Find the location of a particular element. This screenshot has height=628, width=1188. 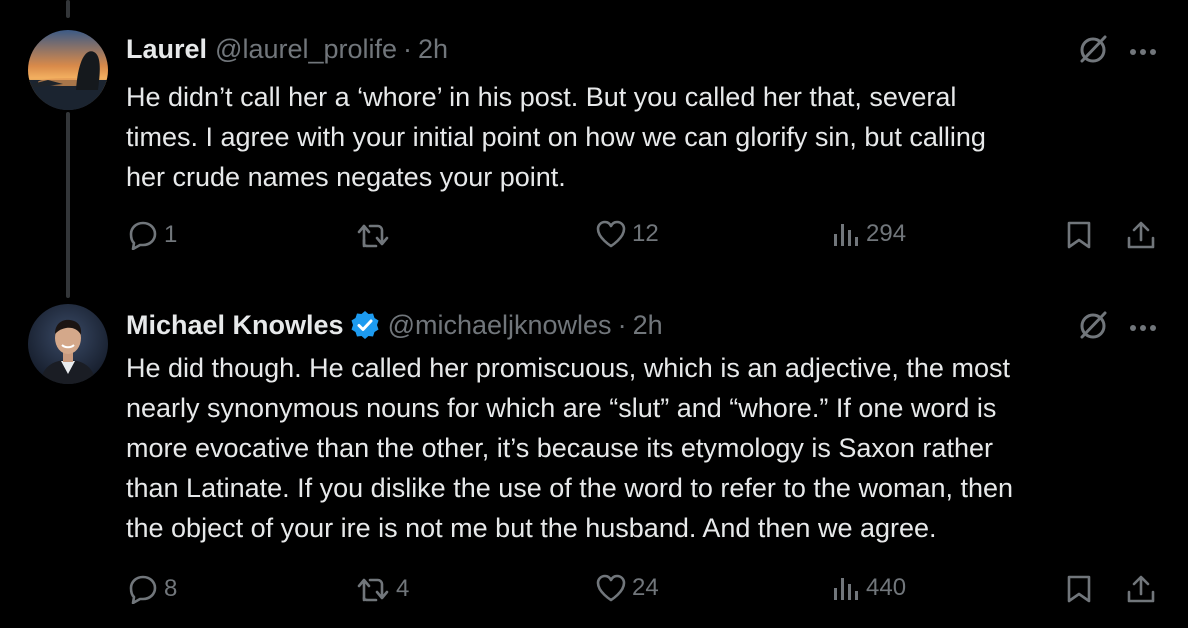

user-handle: @laurel_prolife is located at coordinates (306, 49).